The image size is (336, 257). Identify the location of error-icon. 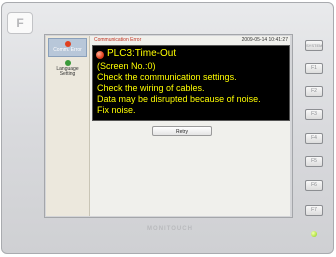
(100, 55).